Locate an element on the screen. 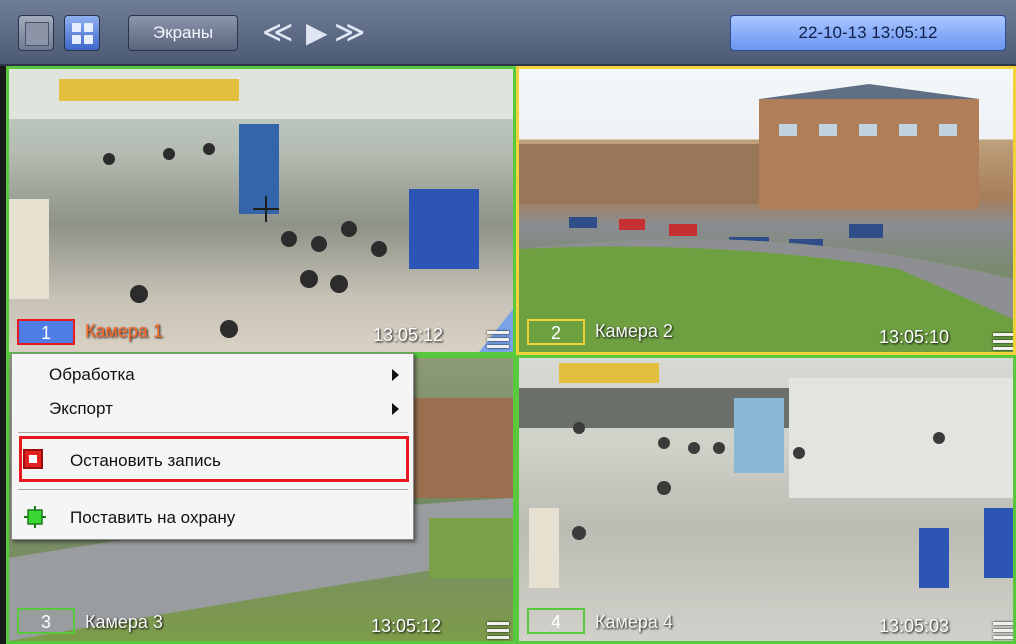  camera-time: 13:05:03 is located at coordinates (914, 626).